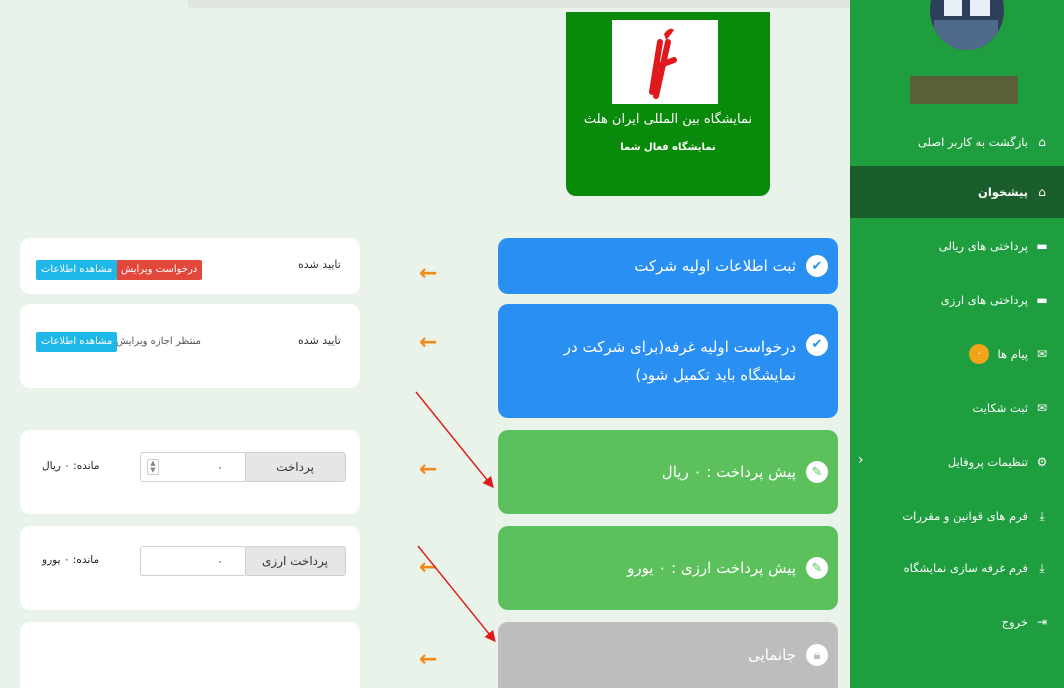 This screenshot has height=688, width=1064. I want to click on step-company-info: ✔ ثبت اطلاعات اولیه شرکت, so click(668, 266).